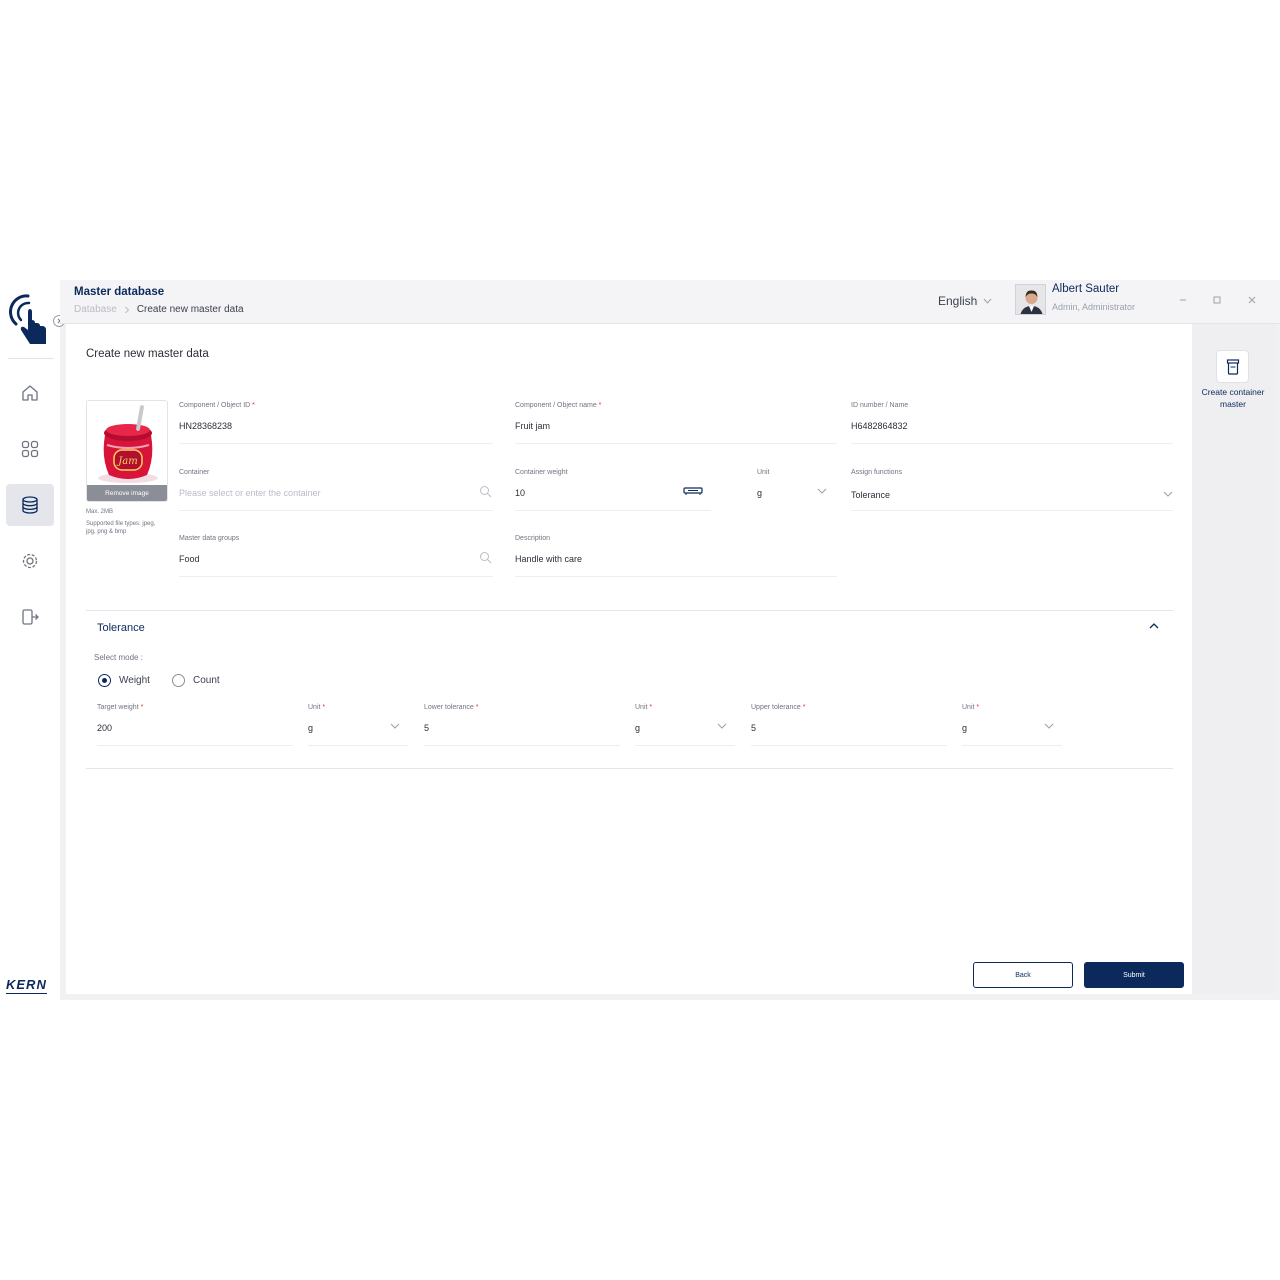 The image size is (1280, 1280). I want to click on component-id-field: Component / Object ID * HN28368238, so click(336, 423).